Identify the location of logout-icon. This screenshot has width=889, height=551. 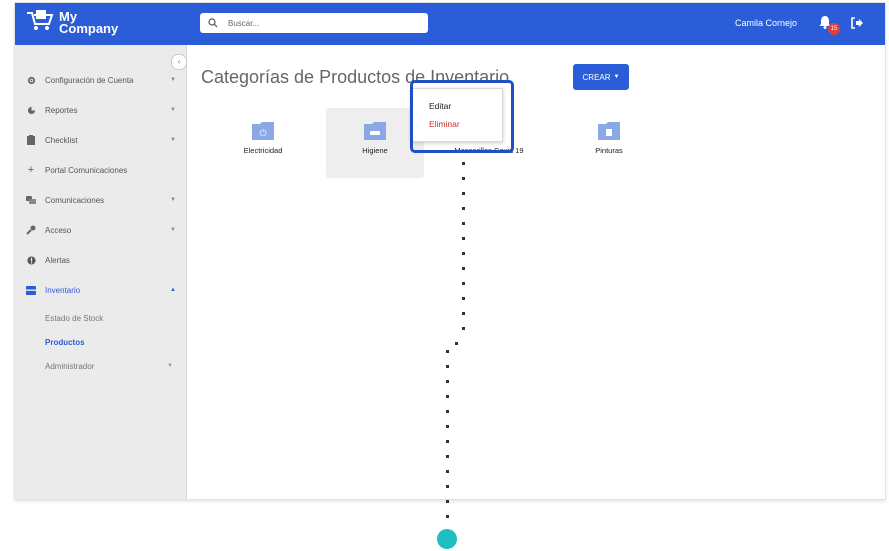
(857, 25).